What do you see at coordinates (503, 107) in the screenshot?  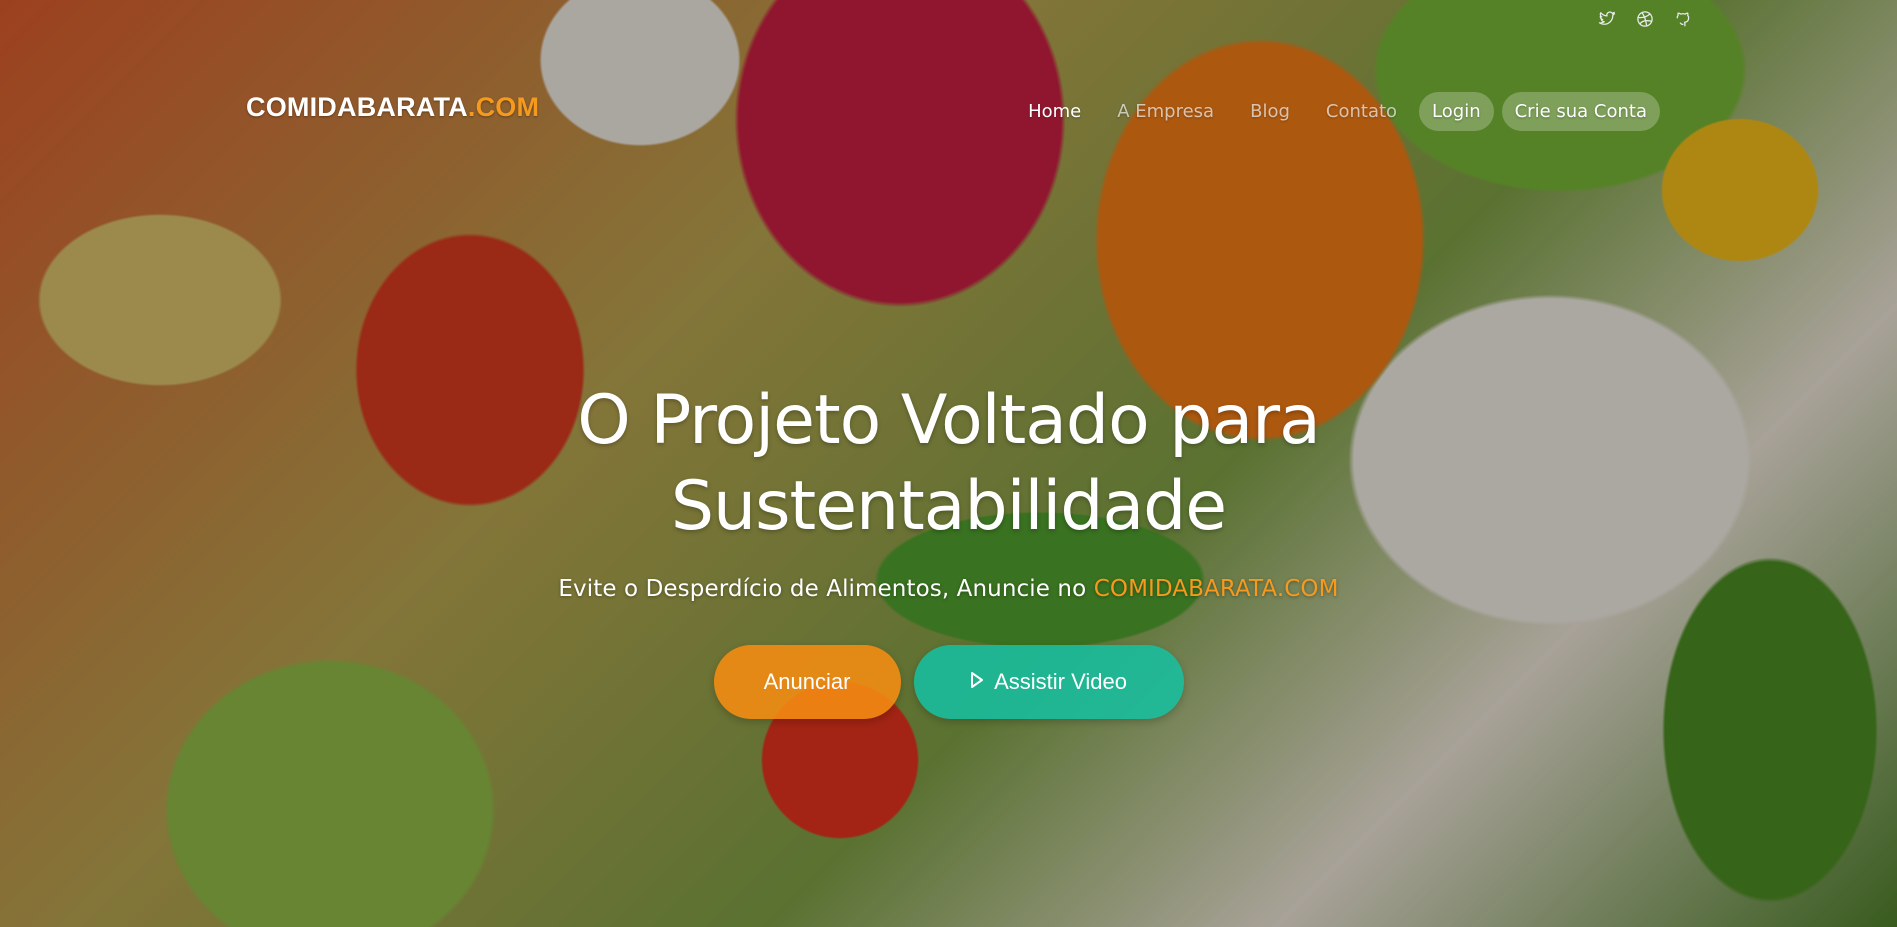 I see `brand-suffix: .COM` at bounding box center [503, 107].